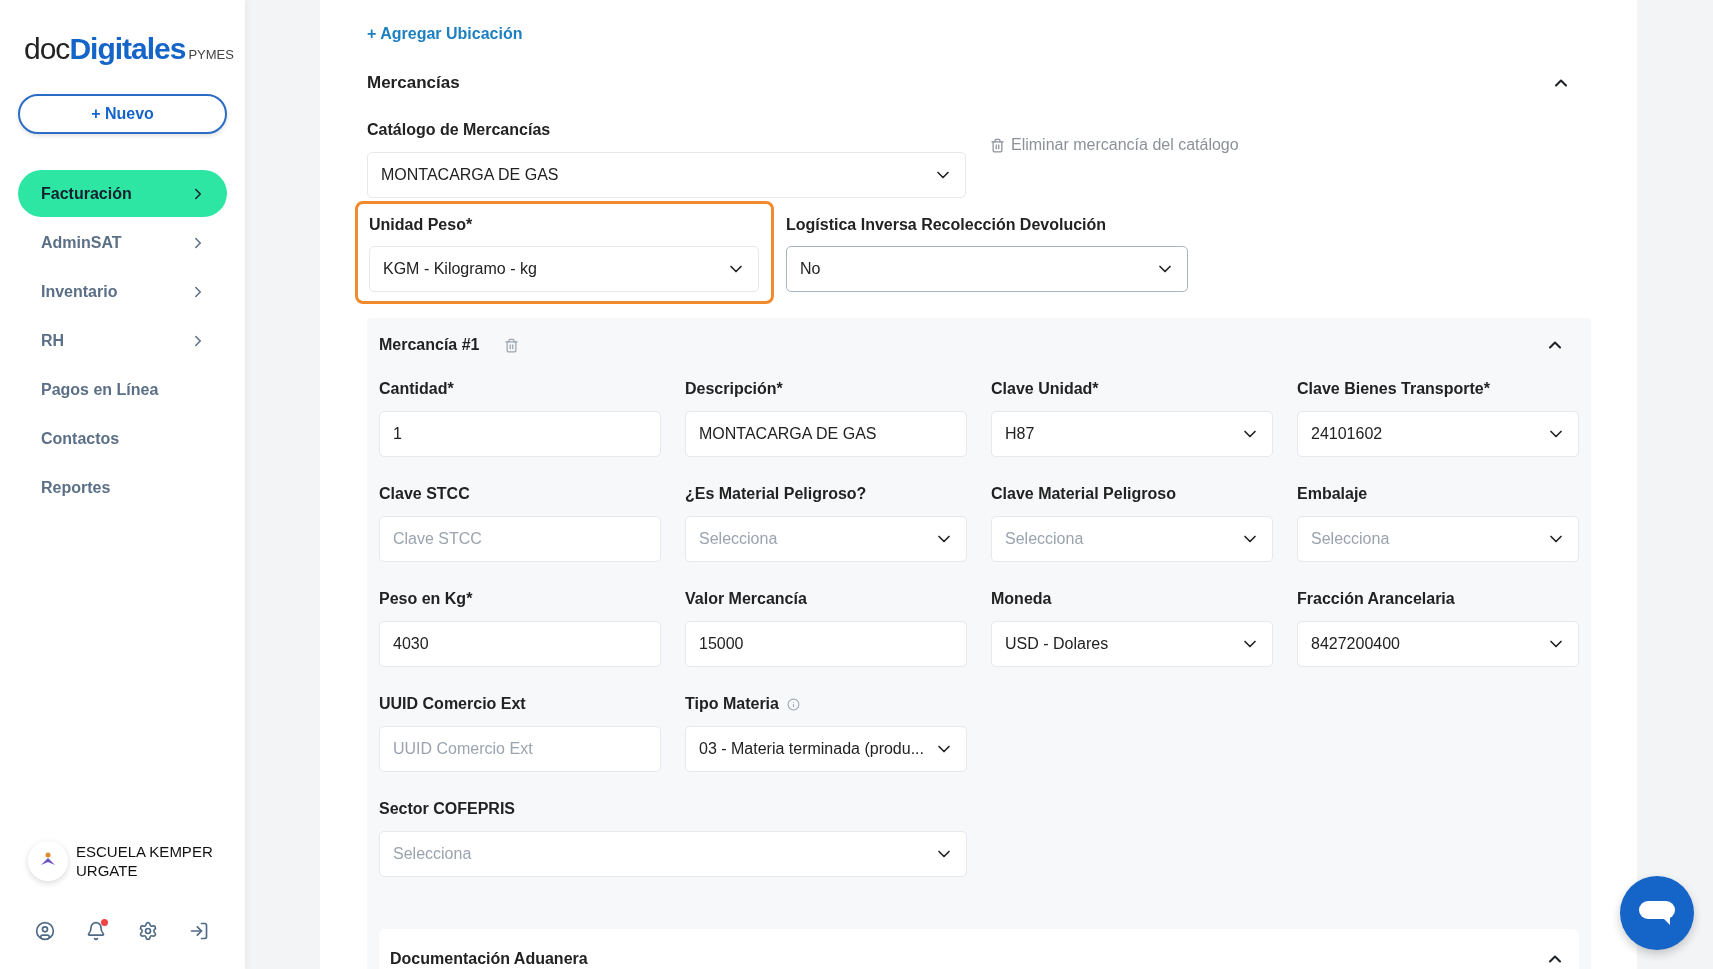 This screenshot has width=1713, height=969. Describe the element at coordinates (810, 269) in the screenshot. I see `field-value: No` at that location.